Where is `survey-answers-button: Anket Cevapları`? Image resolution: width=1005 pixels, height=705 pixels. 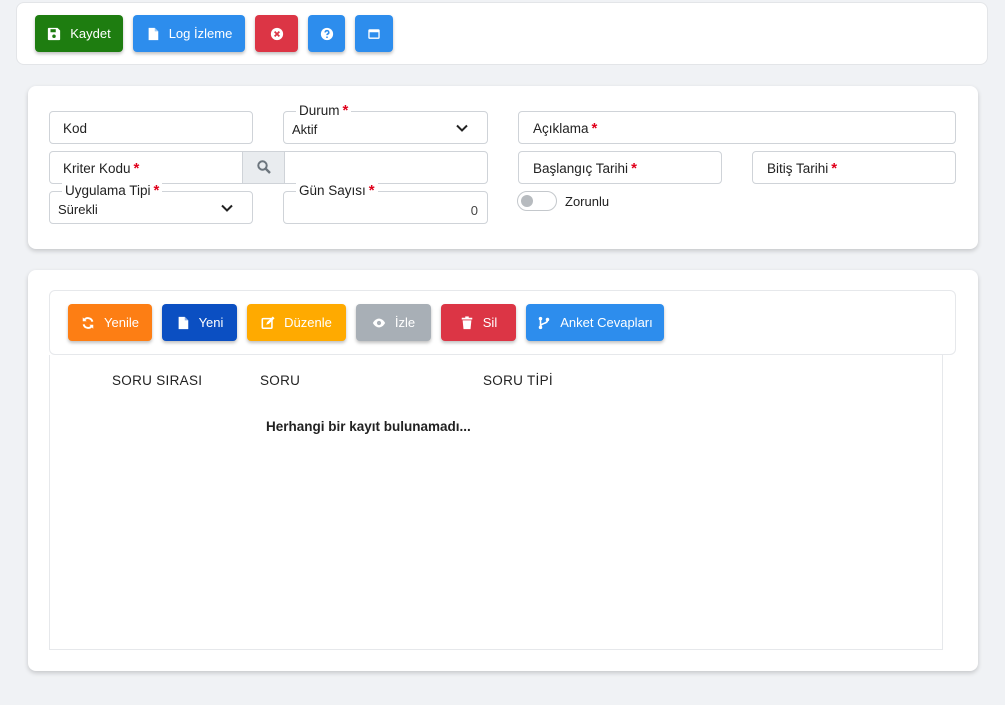
survey-answers-button: Anket Cevapları is located at coordinates (595, 322).